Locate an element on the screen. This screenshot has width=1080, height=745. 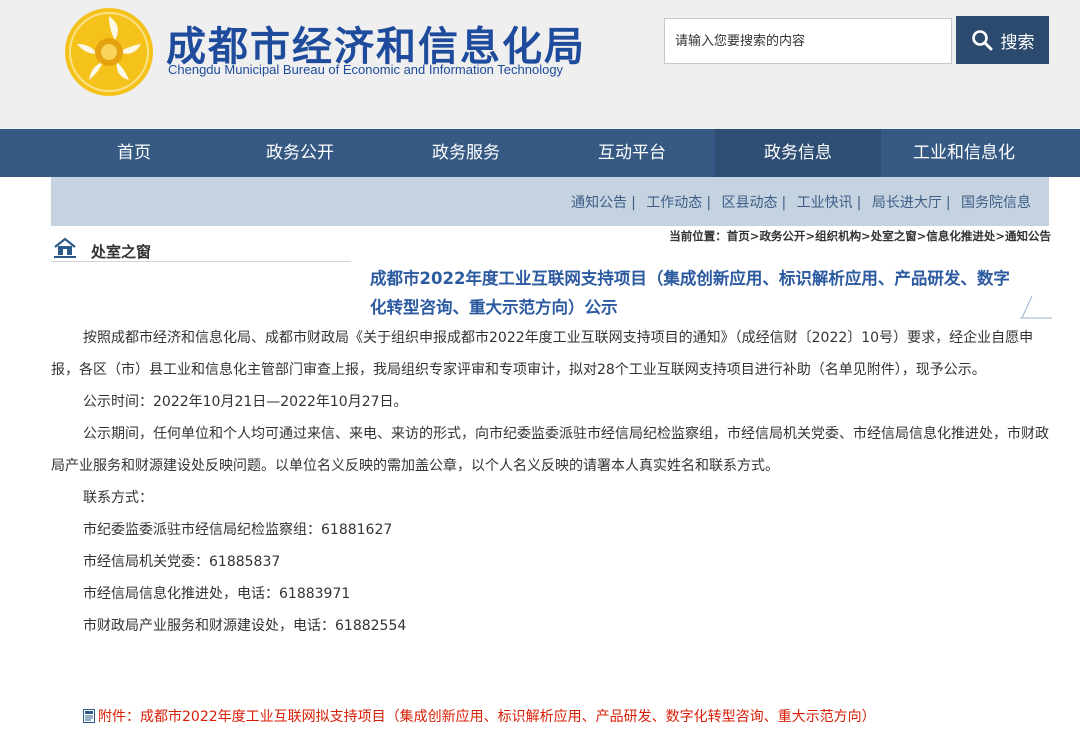
breadcrumb-item-it-office: 信息化推进处 is located at coordinates (960, 236).